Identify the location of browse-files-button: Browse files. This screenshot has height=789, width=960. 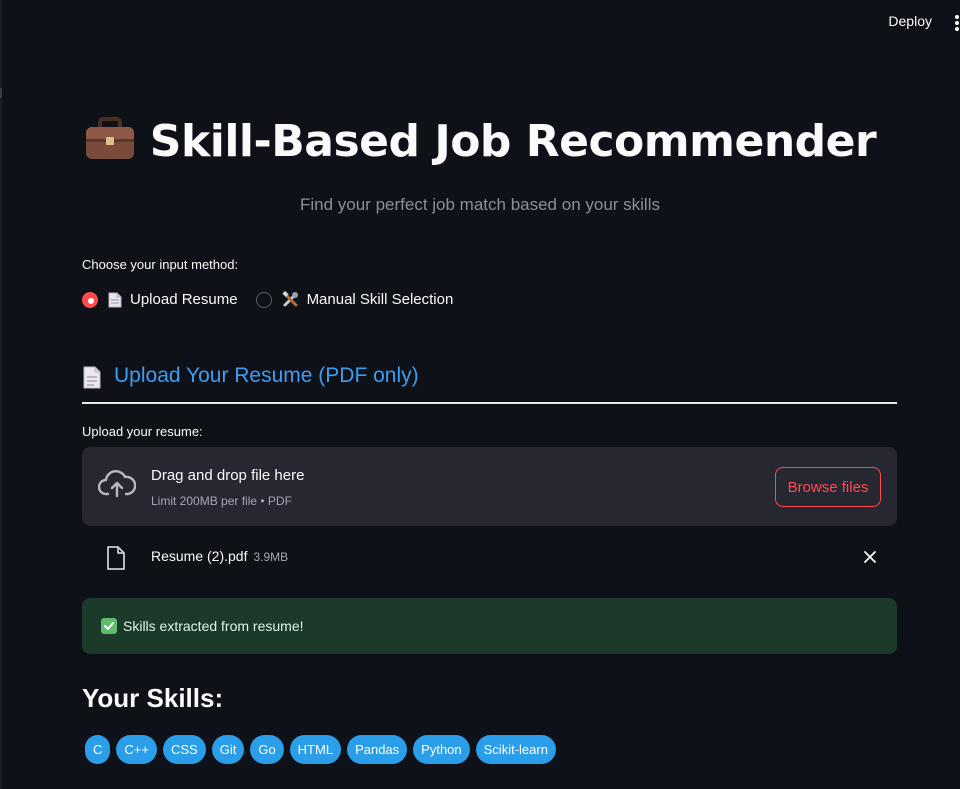
(828, 487).